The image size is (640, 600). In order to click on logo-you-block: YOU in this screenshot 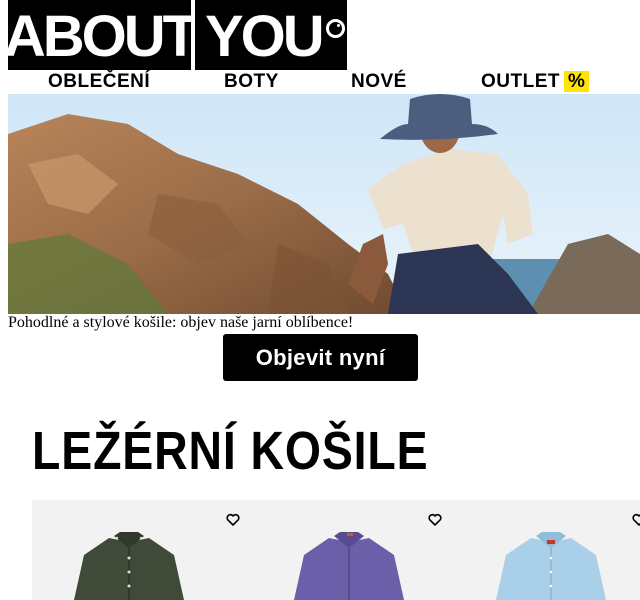, I will do `click(271, 35)`.